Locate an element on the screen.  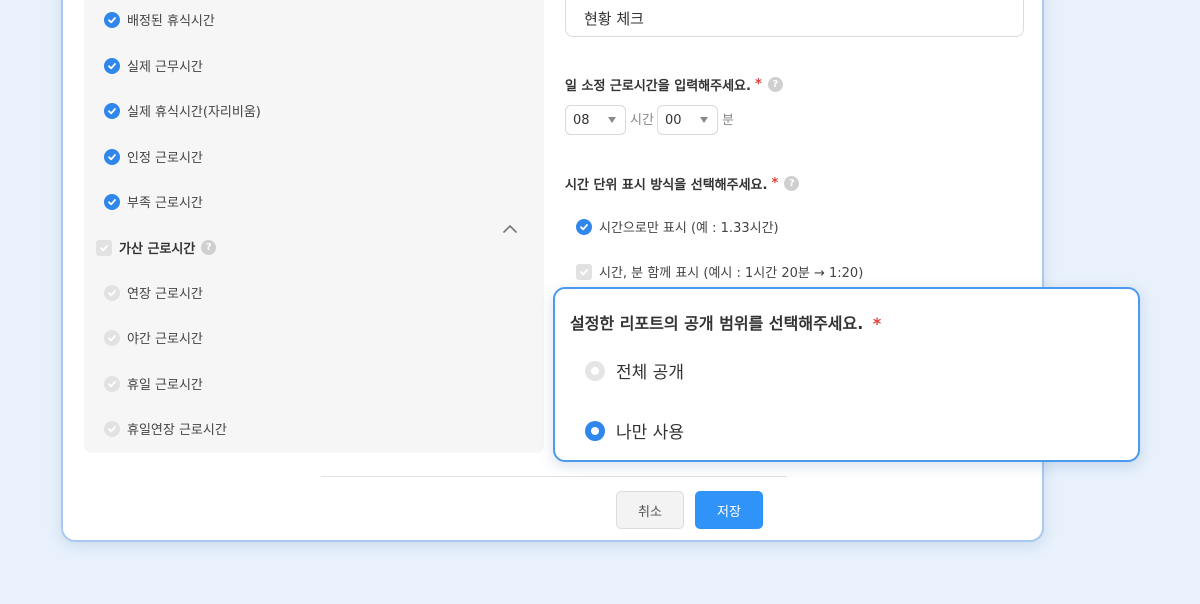
display-option-hours-only: 시간으로만 표시 (예 : 1.33시간) is located at coordinates (677, 226).